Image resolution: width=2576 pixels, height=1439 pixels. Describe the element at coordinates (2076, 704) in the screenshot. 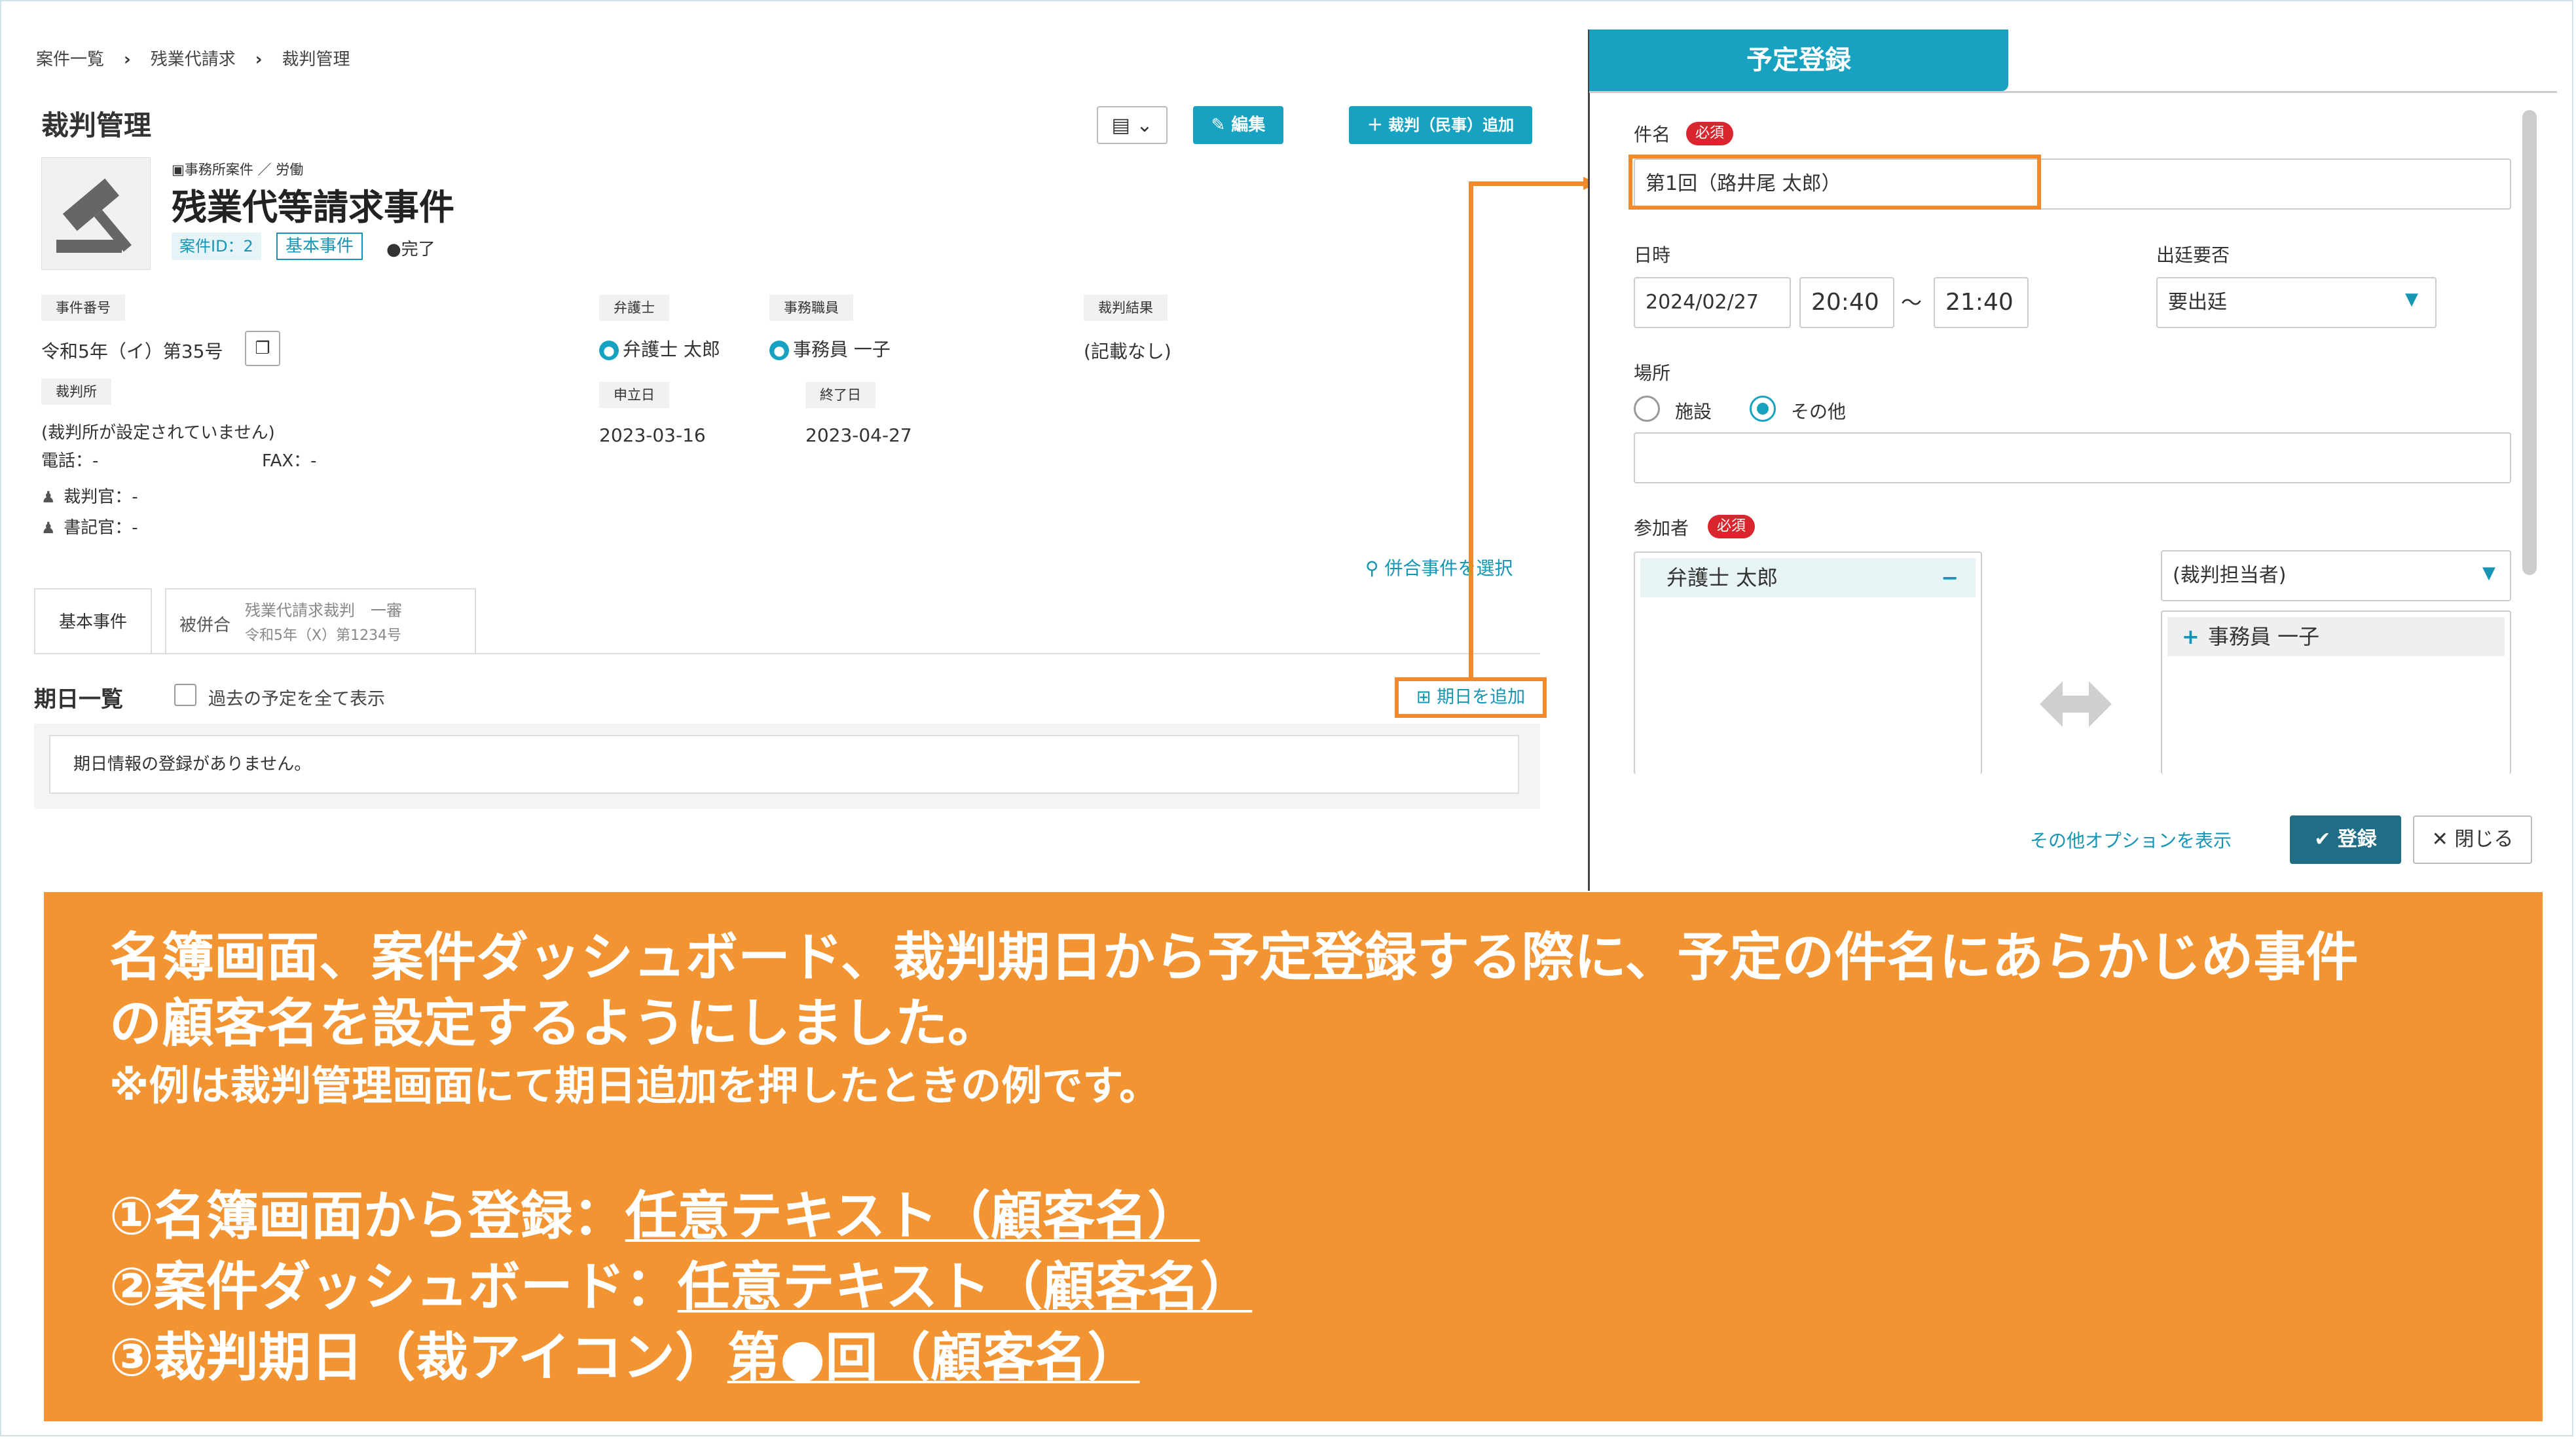

I see `swap-arrows-icon` at that location.